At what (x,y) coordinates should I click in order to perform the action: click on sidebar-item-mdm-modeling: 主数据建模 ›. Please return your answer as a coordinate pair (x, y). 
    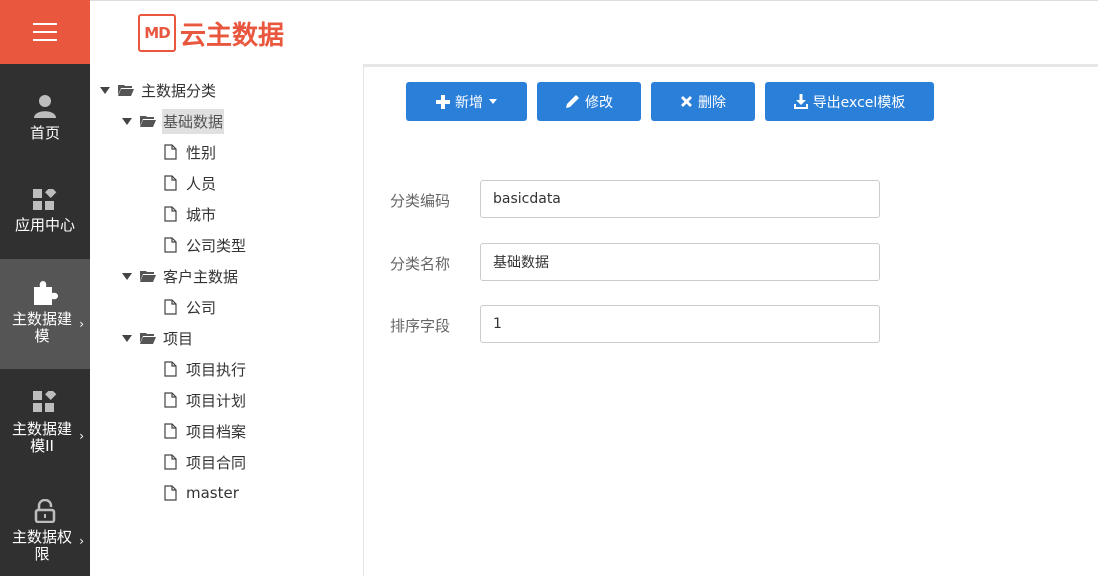
    Looking at the image, I should click on (45, 314).